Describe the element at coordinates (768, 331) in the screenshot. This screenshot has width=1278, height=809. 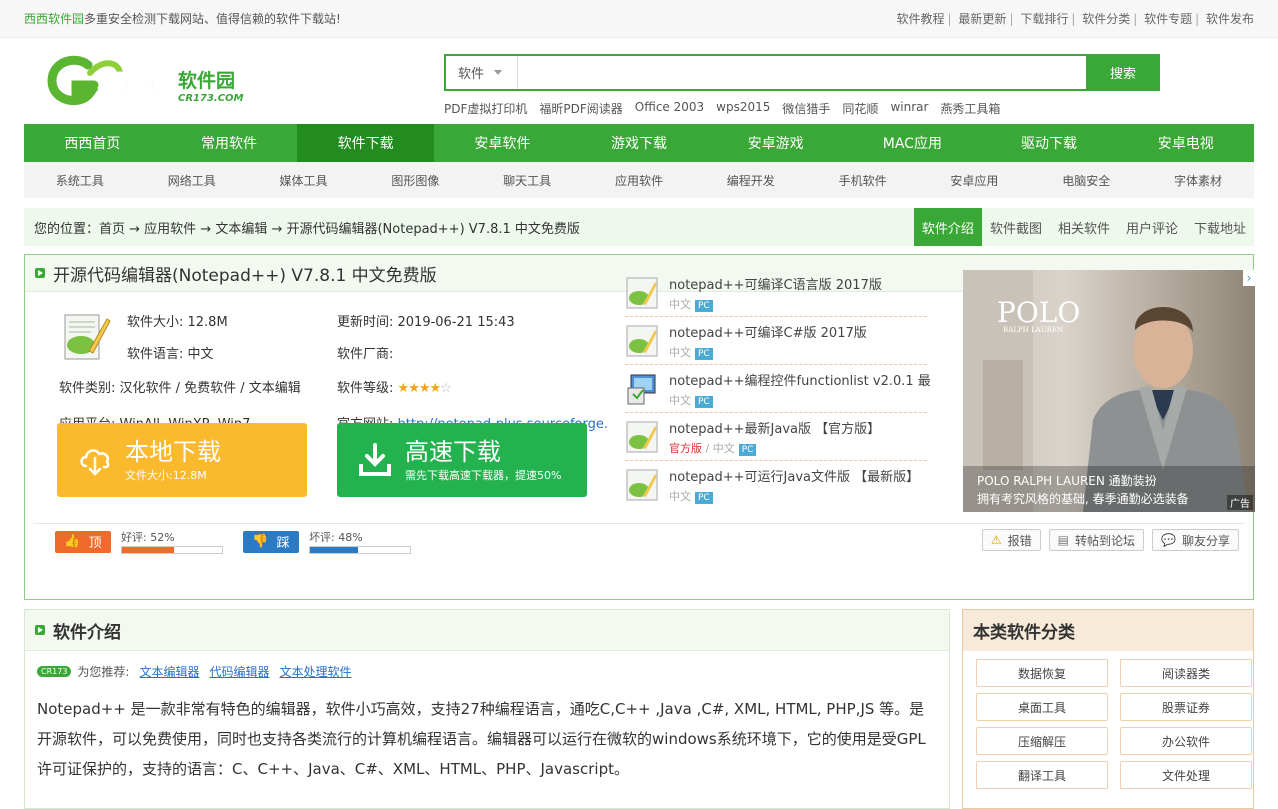
I see `related-item-name: notepad++可编译C#版 2017版` at that location.